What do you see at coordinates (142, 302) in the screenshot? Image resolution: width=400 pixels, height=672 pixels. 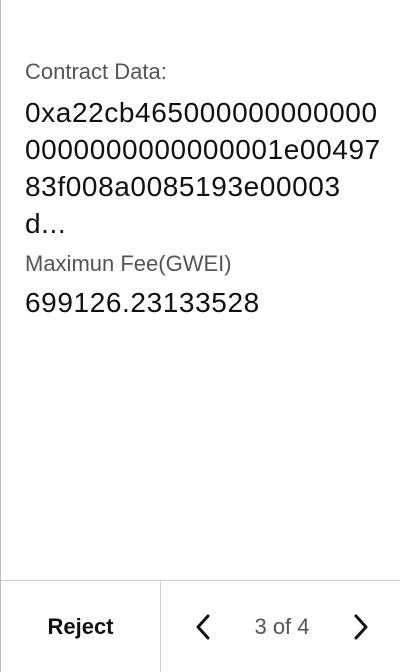 I see `max-fee-value: 699126.23133528` at bounding box center [142, 302].